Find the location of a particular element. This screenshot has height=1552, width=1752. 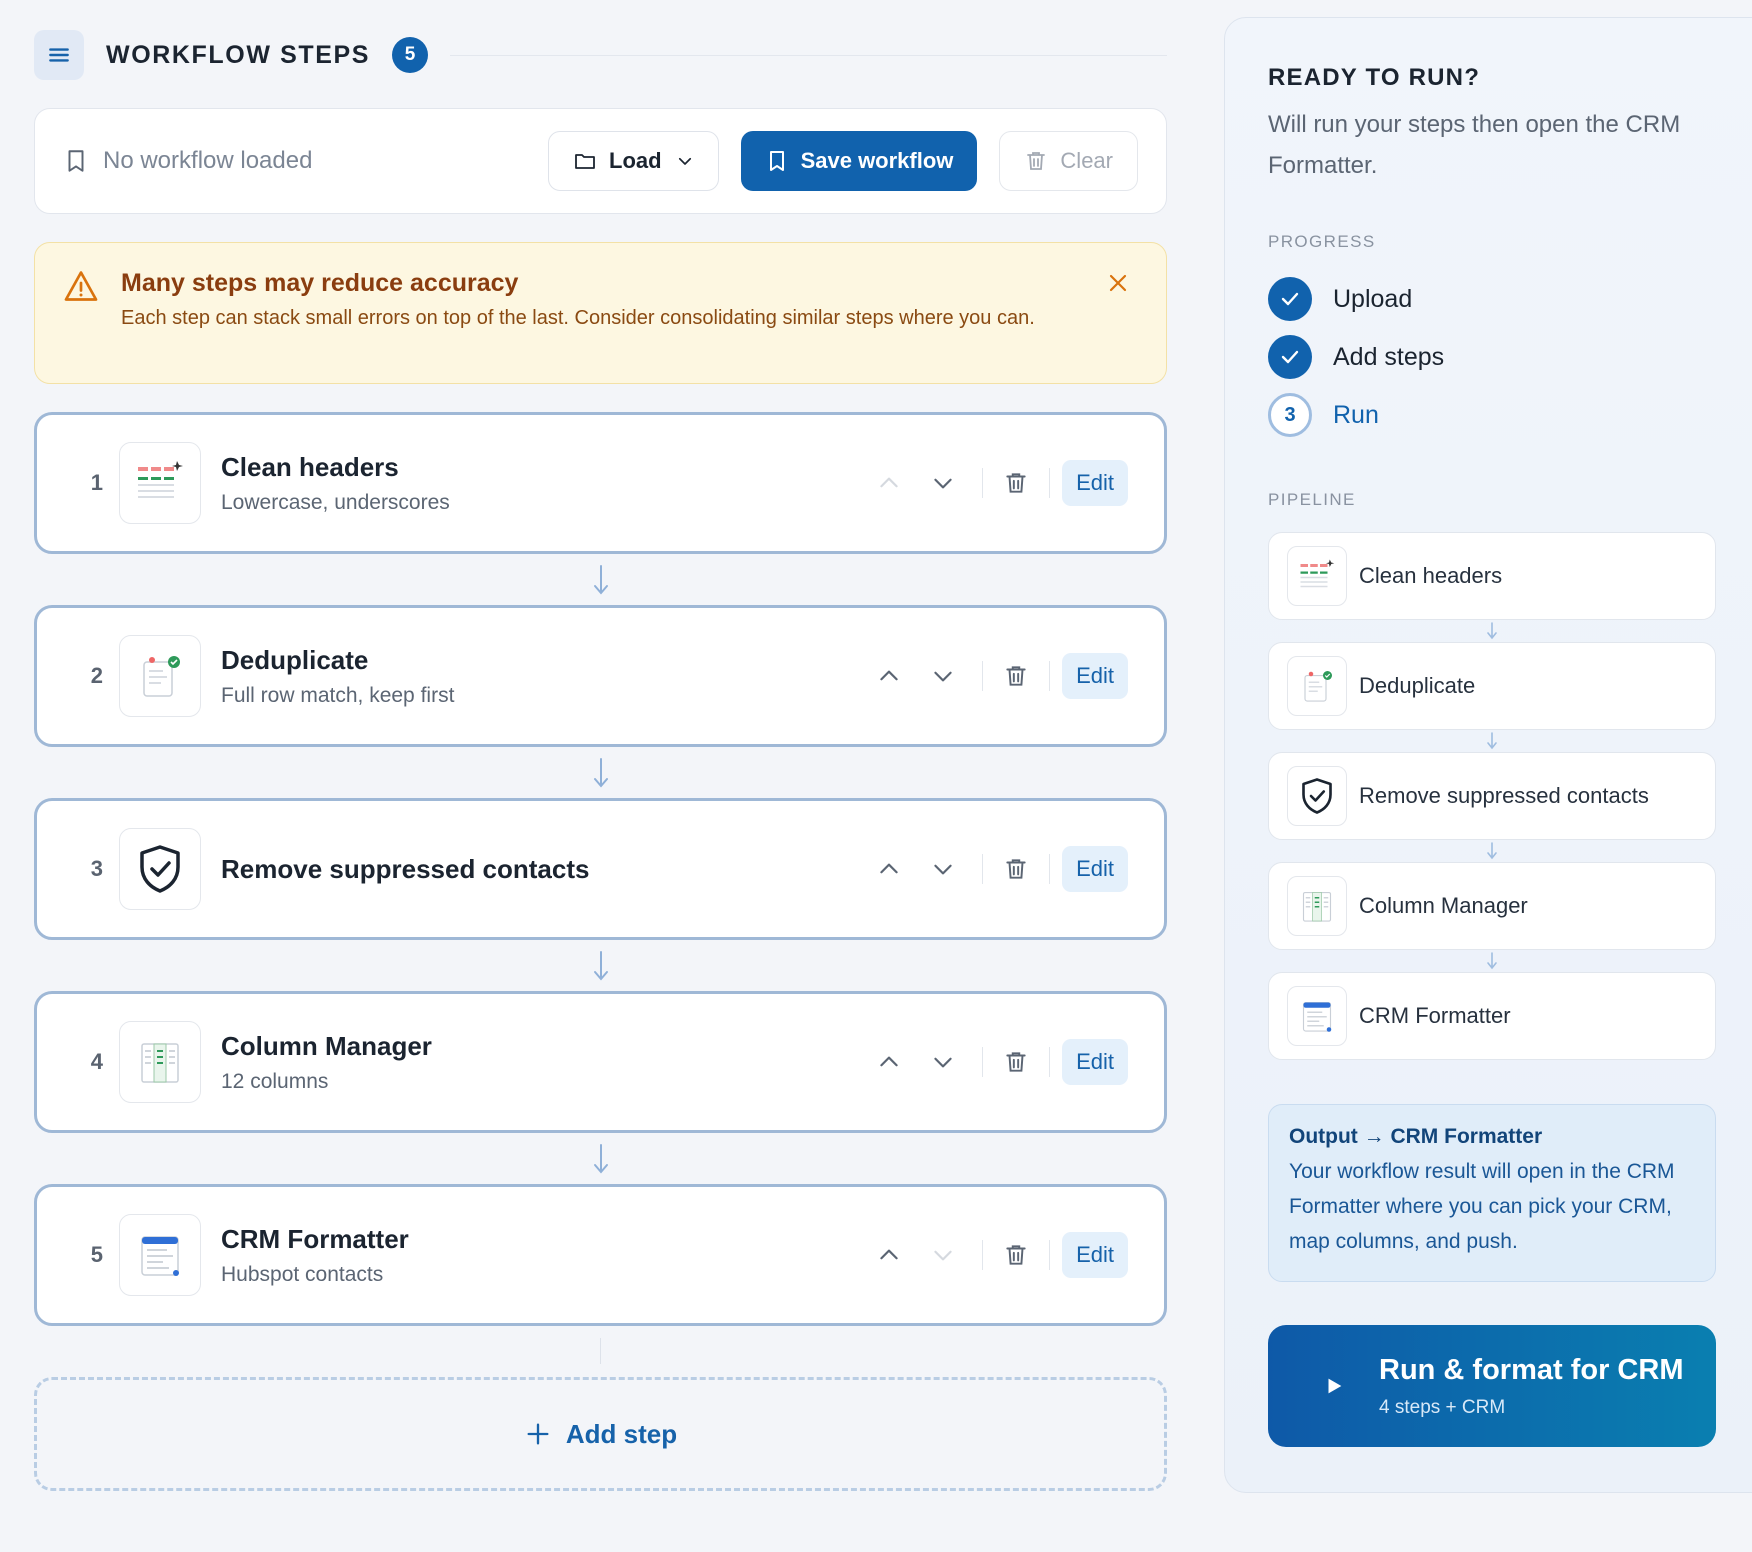

add-step-button: Add step is located at coordinates (600, 1434).